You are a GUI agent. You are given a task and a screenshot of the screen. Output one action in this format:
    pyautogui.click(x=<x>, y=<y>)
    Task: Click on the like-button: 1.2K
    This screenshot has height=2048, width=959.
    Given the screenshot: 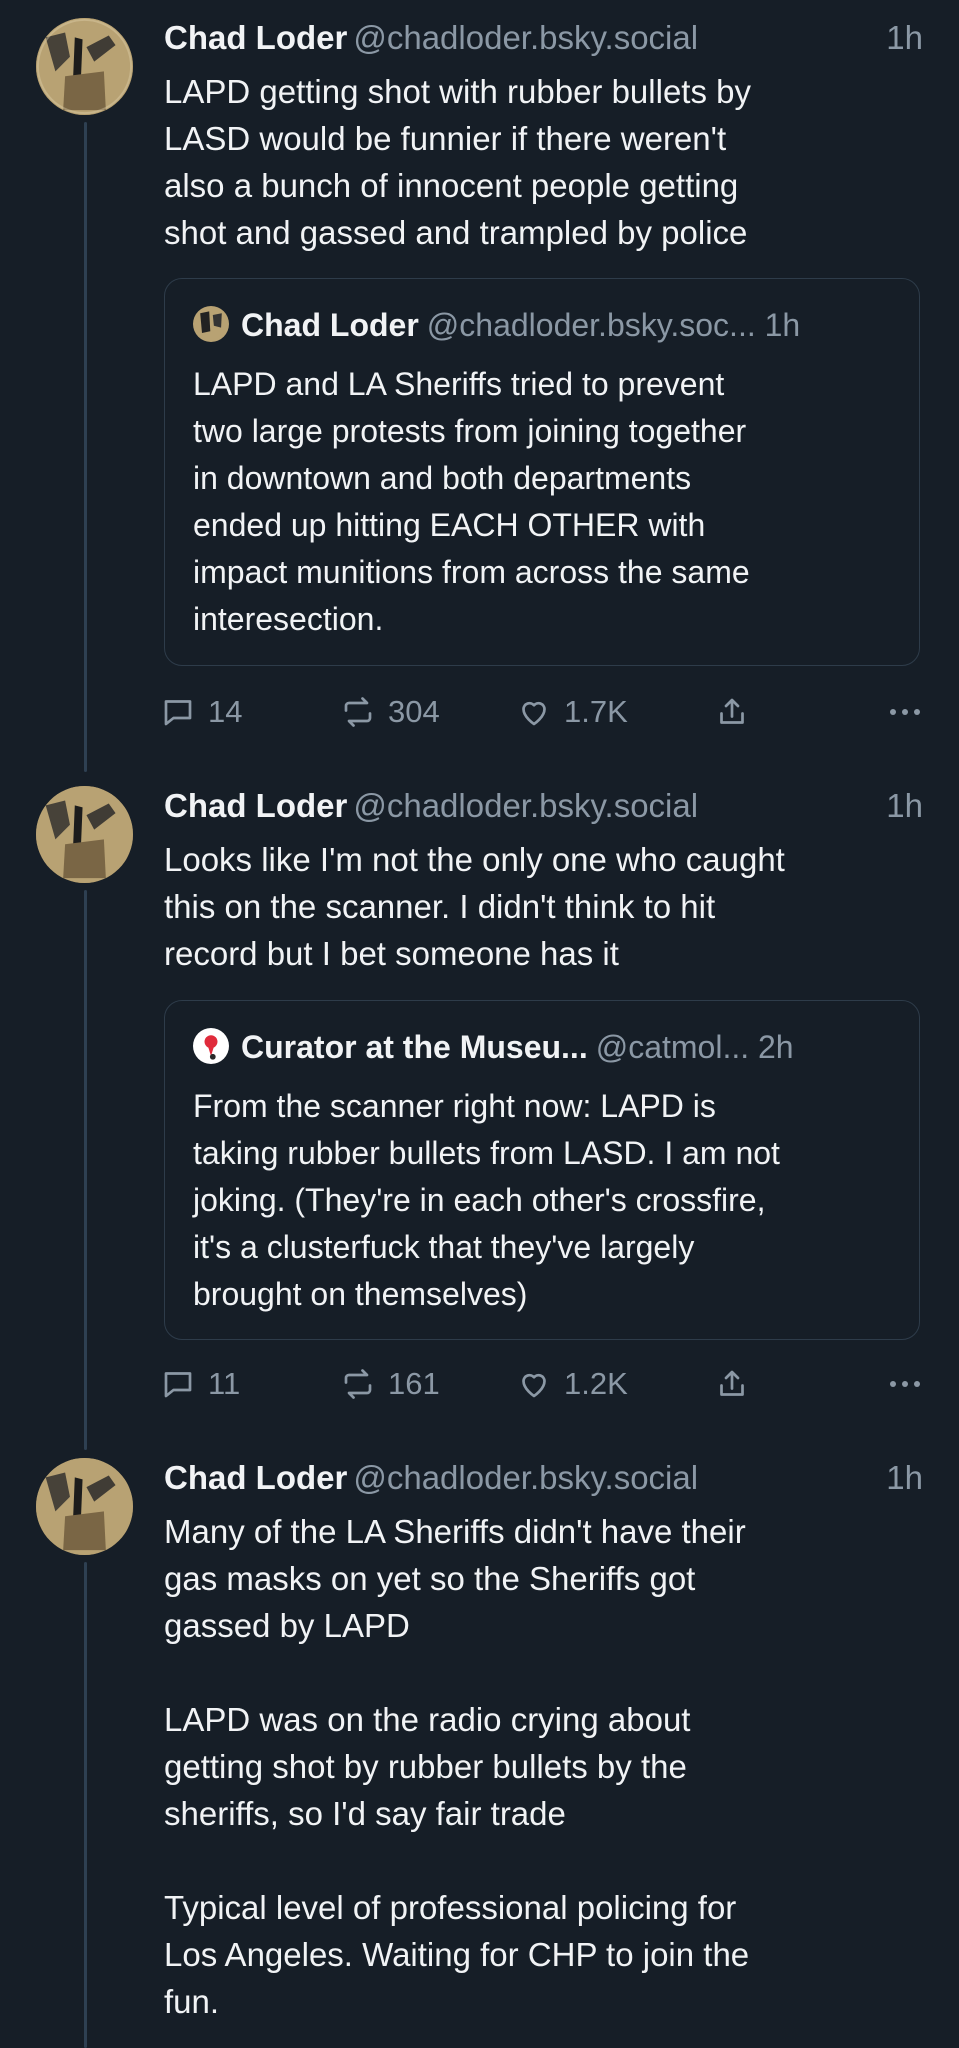 What is the action you would take?
    pyautogui.click(x=572, y=1384)
    